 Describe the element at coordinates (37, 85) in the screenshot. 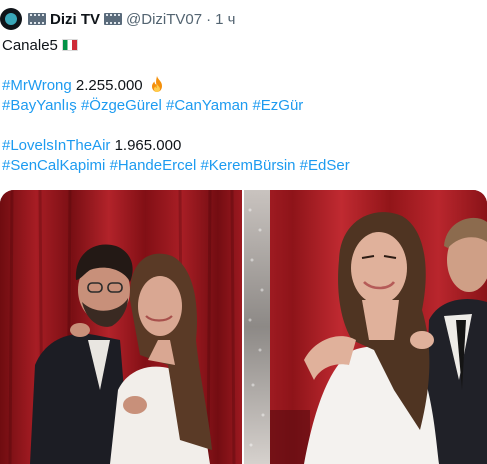

I see `hashtag-link: #MrWrong` at that location.